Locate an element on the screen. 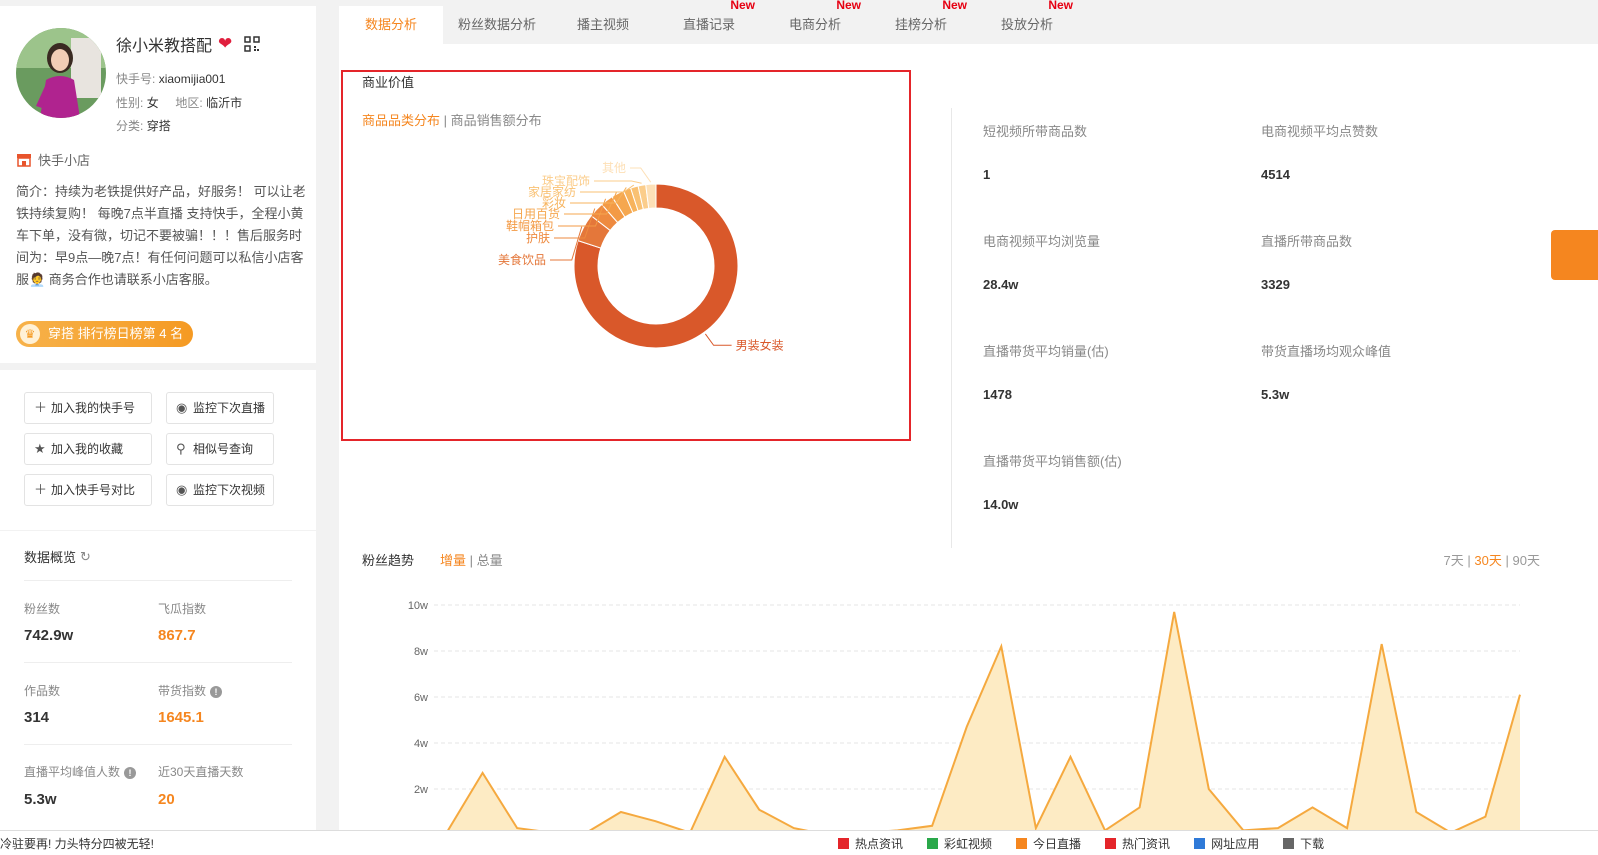 This screenshot has width=1598, height=855. category-value: 穿搭 is located at coordinates (158, 126).